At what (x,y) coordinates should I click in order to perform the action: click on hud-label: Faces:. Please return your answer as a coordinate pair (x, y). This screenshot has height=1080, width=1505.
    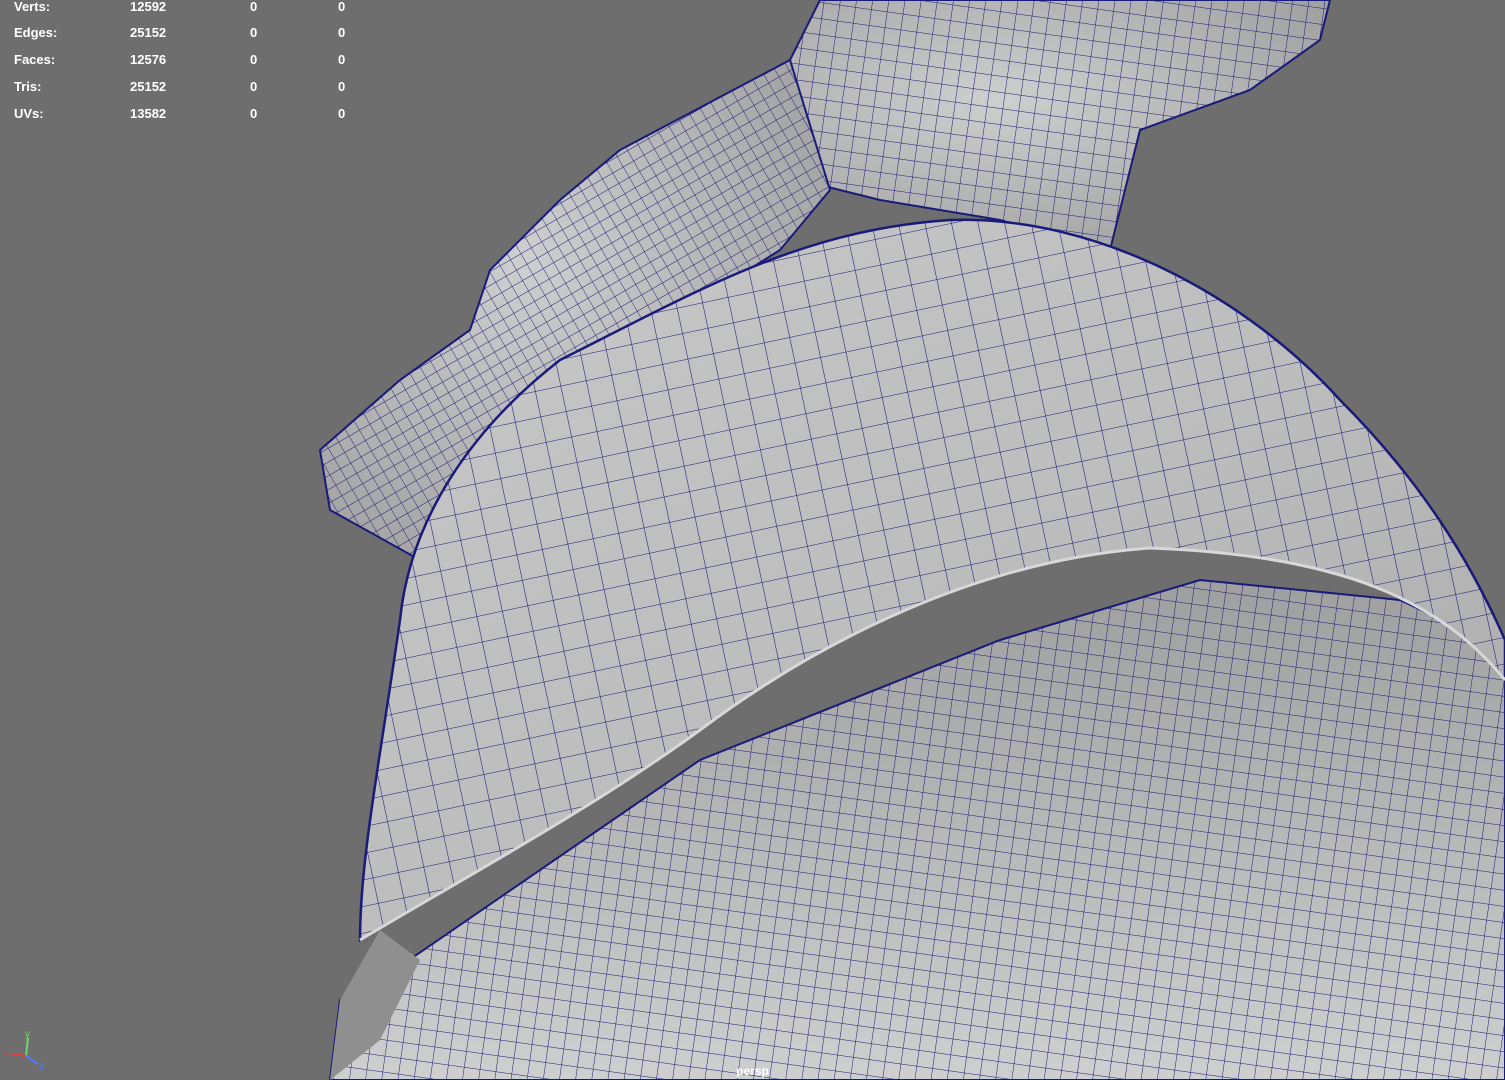
    Looking at the image, I should click on (35, 59).